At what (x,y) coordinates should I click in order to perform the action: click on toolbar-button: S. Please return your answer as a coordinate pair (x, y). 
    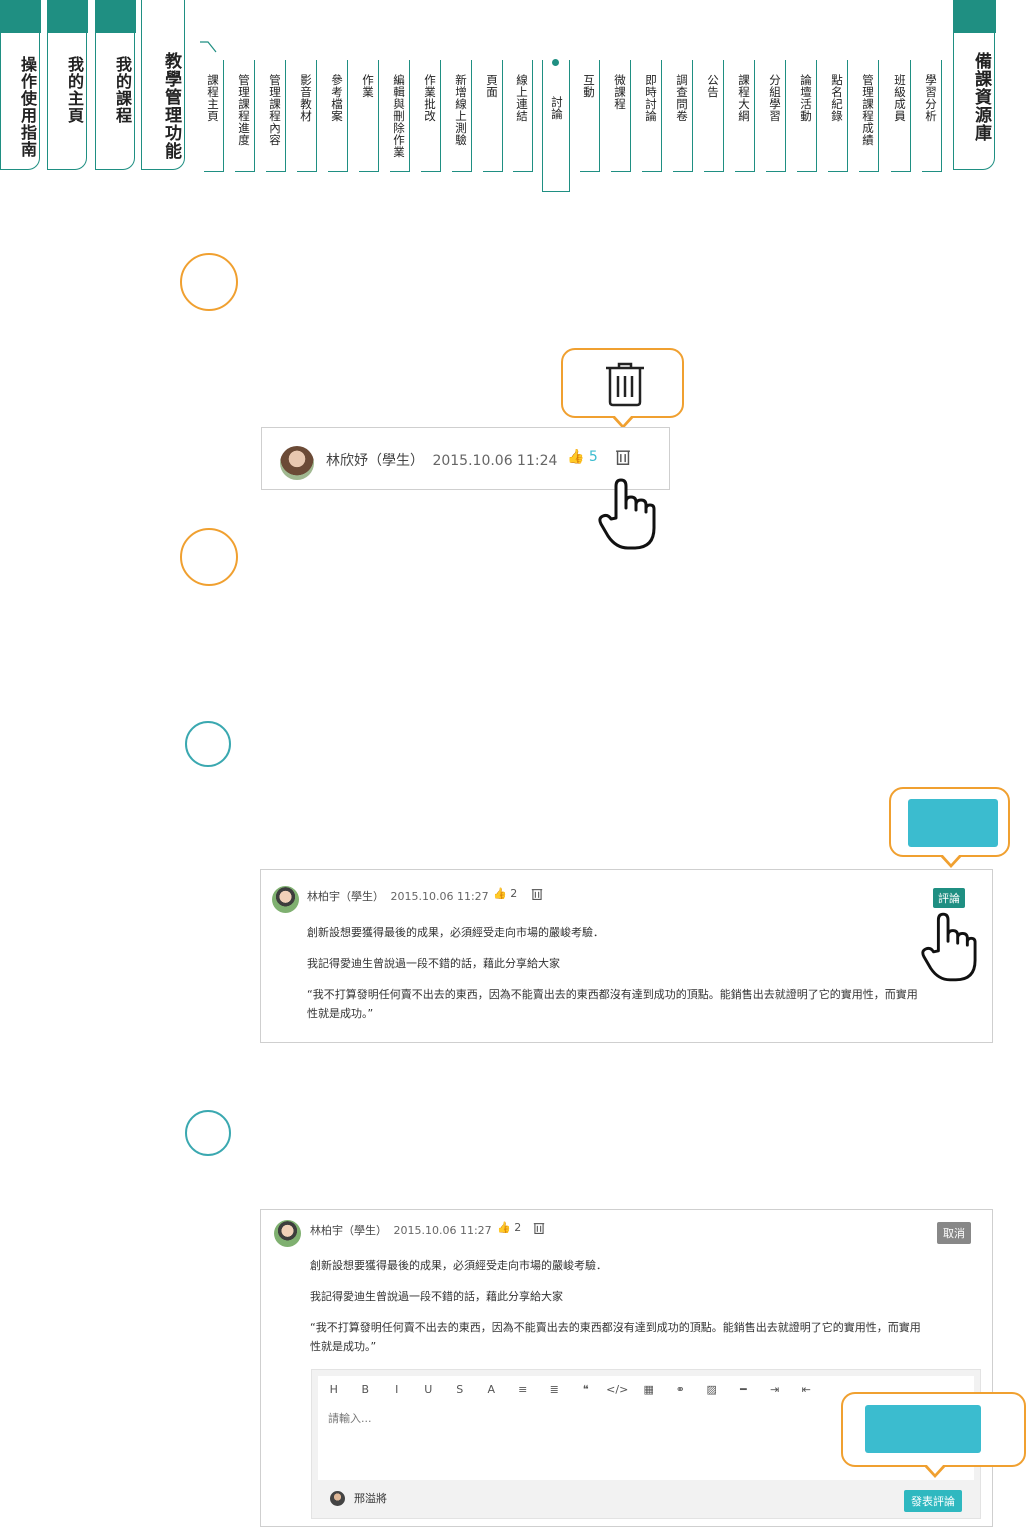
    Looking at the image, I should click on (460, 1389).